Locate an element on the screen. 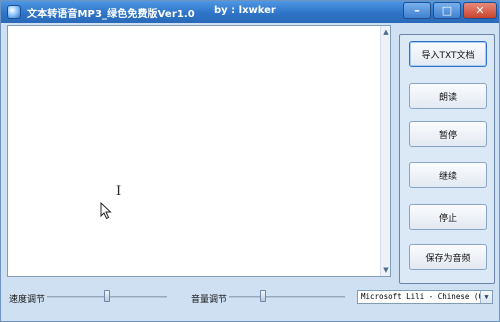  maximize-button: □ is located at coordinates (447, 10).